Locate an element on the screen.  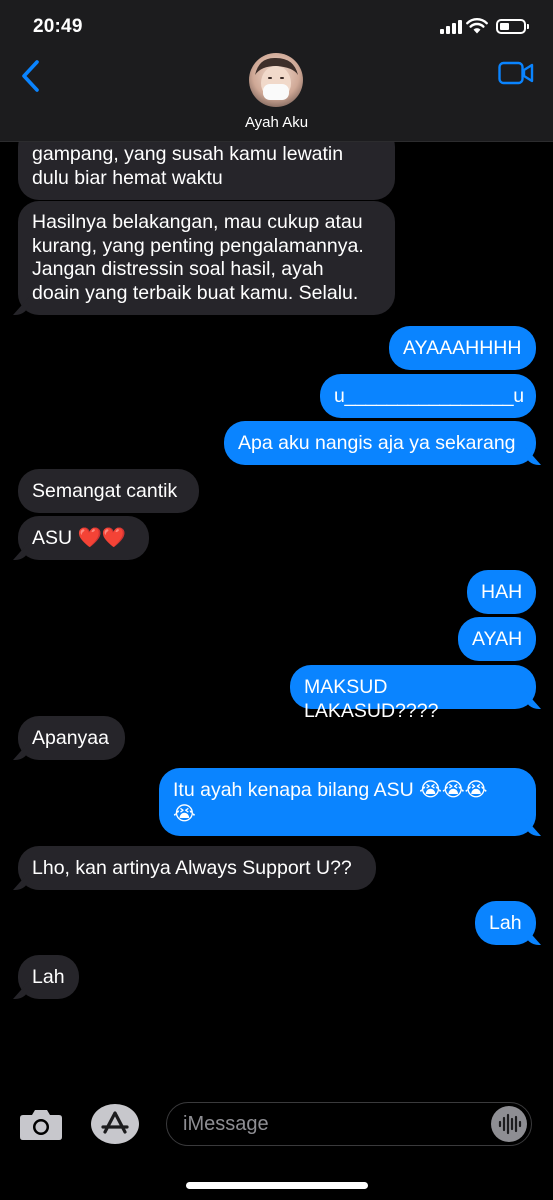
message-bubble-sent: AYAH is located at coordinates (497, 639).